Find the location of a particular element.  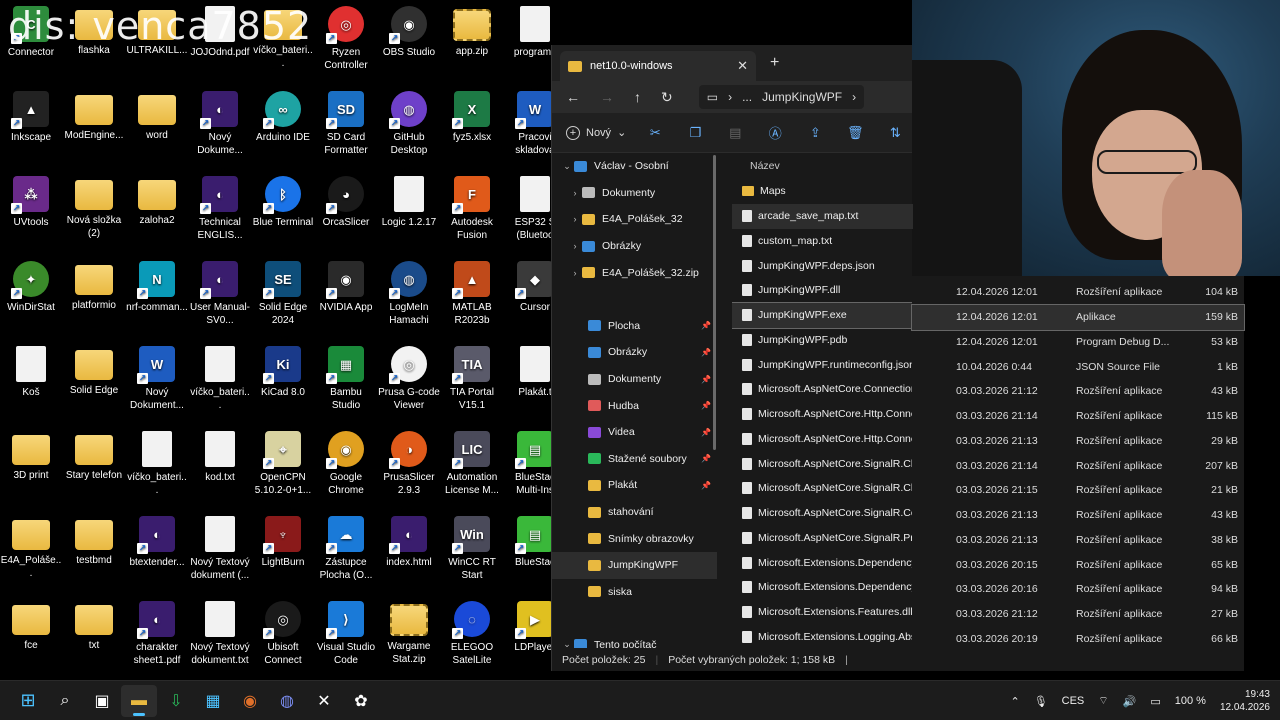

nav-item: siska is located at coordinates (634, 592).